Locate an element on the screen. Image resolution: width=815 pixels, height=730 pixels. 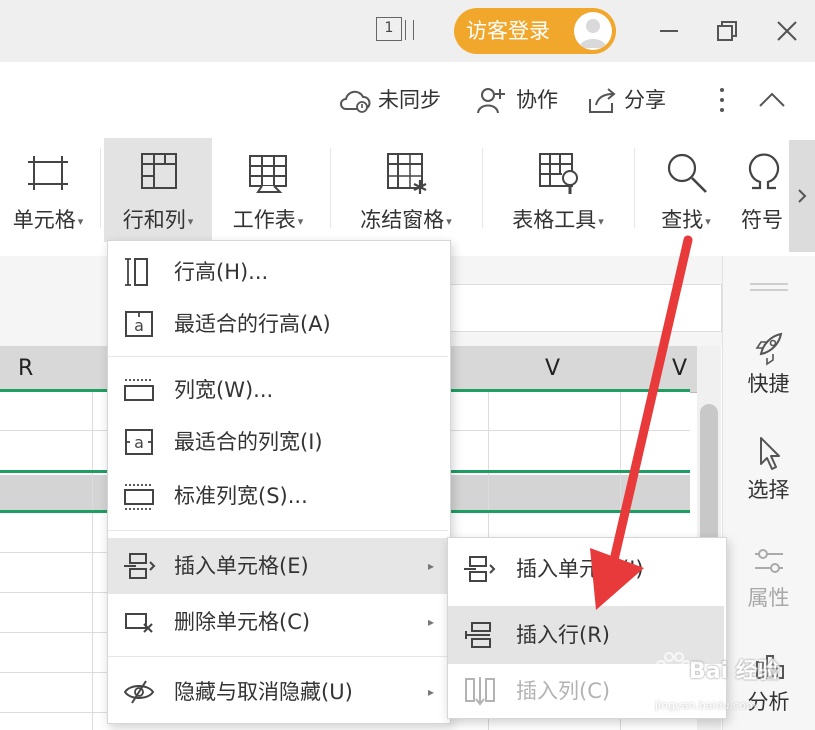
minimize-icon is located at coordinates (669, 31).